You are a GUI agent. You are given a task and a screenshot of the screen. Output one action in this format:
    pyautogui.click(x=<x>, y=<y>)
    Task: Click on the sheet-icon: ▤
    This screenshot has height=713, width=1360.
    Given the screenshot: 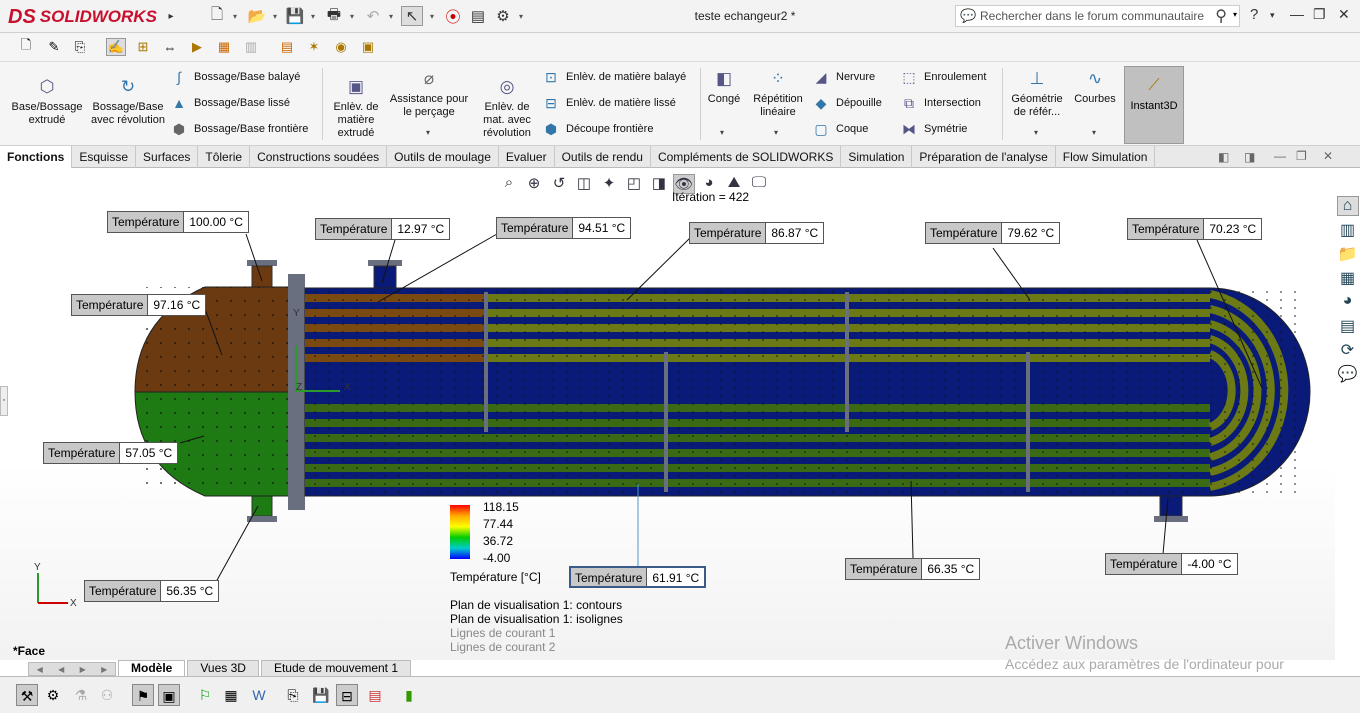 What is the action you would take?
    pyautogui.click(x=287, y=47)
    